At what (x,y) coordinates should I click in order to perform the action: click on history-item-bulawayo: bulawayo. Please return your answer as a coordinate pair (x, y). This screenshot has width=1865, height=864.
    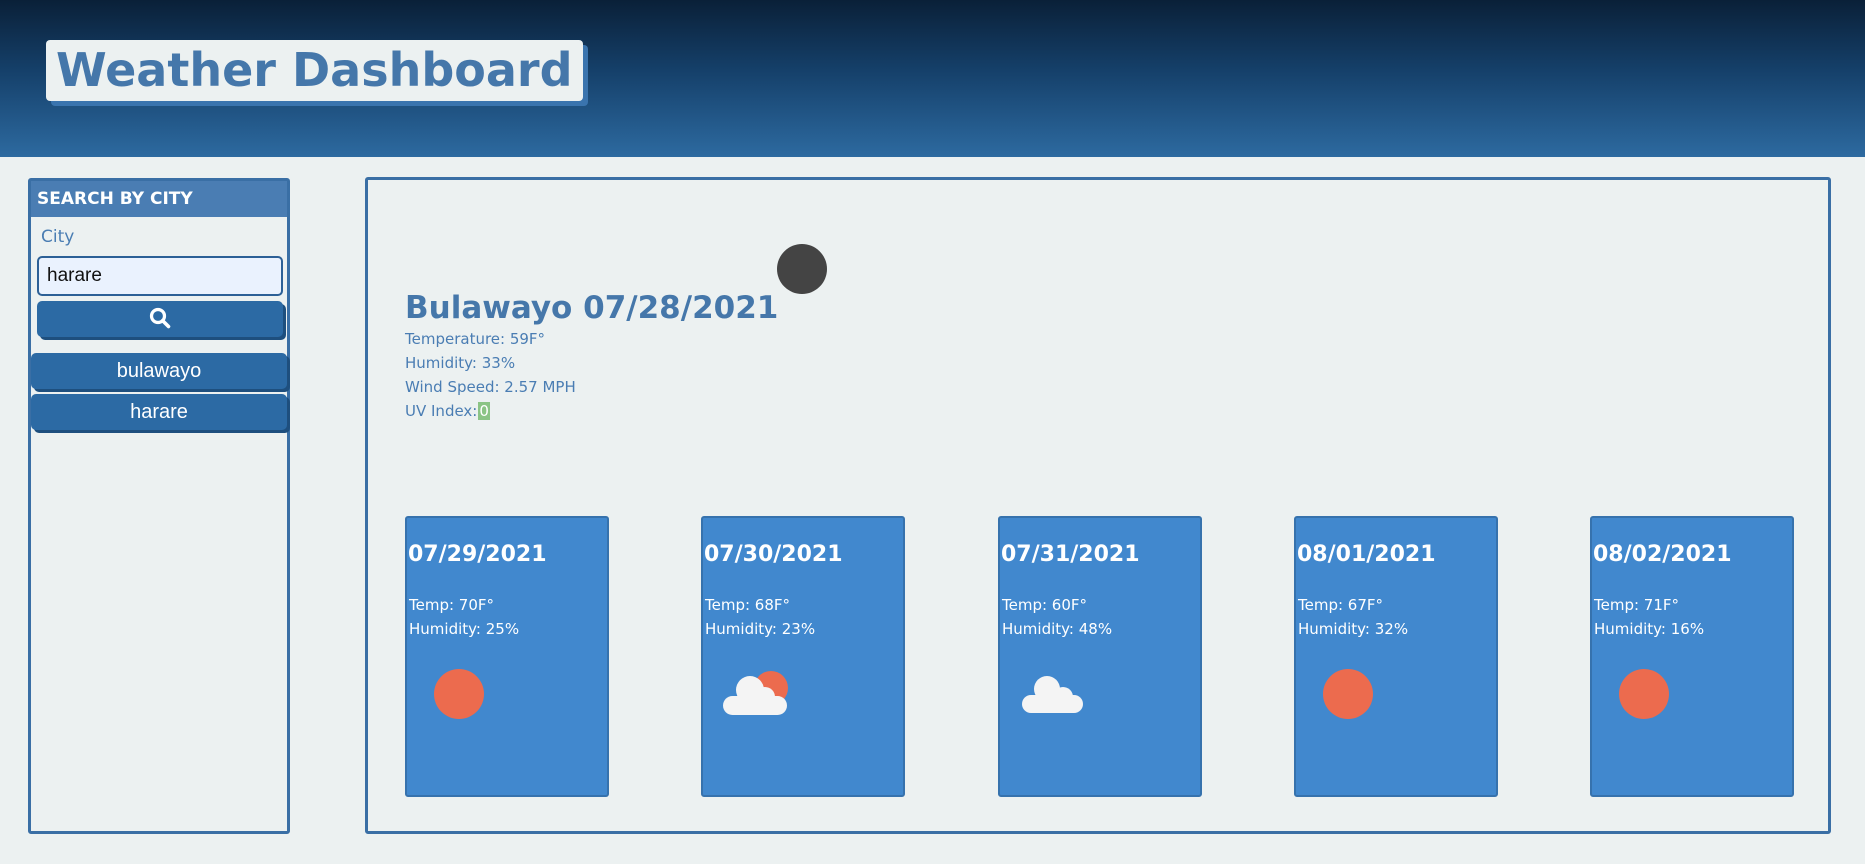
    Looking at the image, I should click on (159, 371).